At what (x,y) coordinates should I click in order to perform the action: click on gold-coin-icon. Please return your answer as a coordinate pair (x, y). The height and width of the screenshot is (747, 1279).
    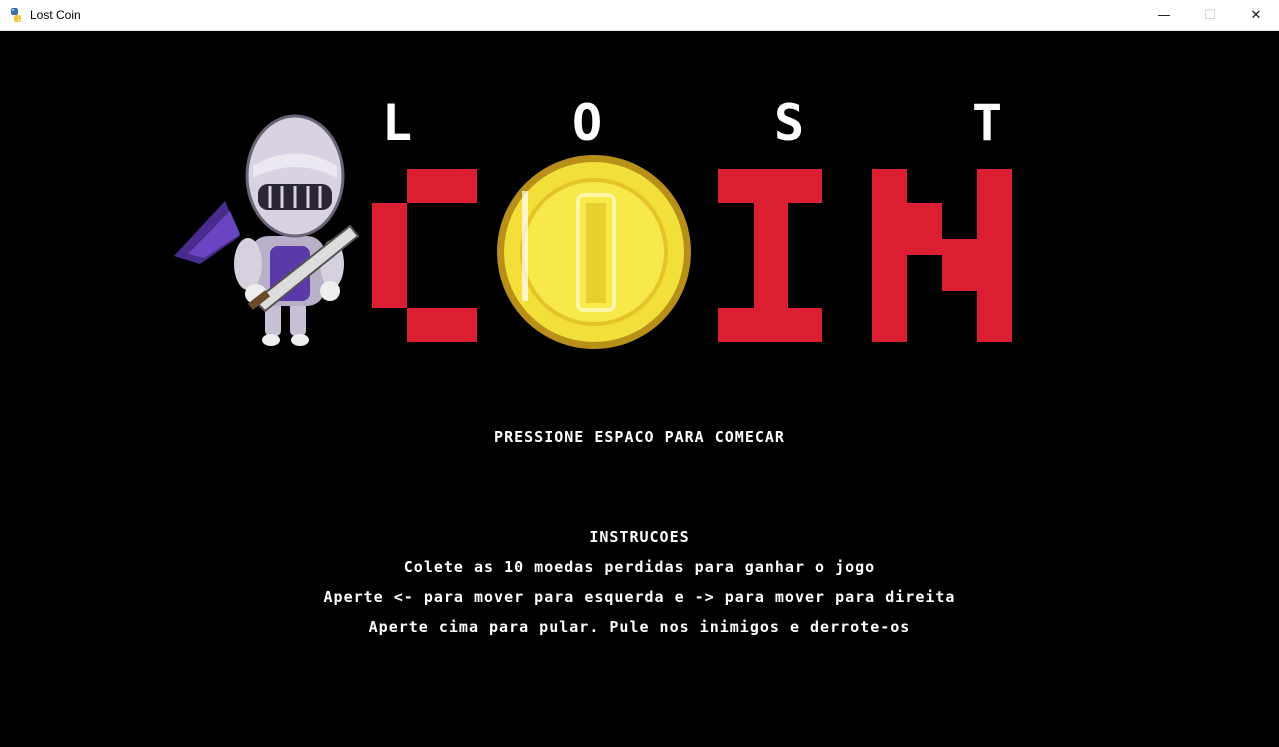
    Looking at the image, I should click on (594, 252).